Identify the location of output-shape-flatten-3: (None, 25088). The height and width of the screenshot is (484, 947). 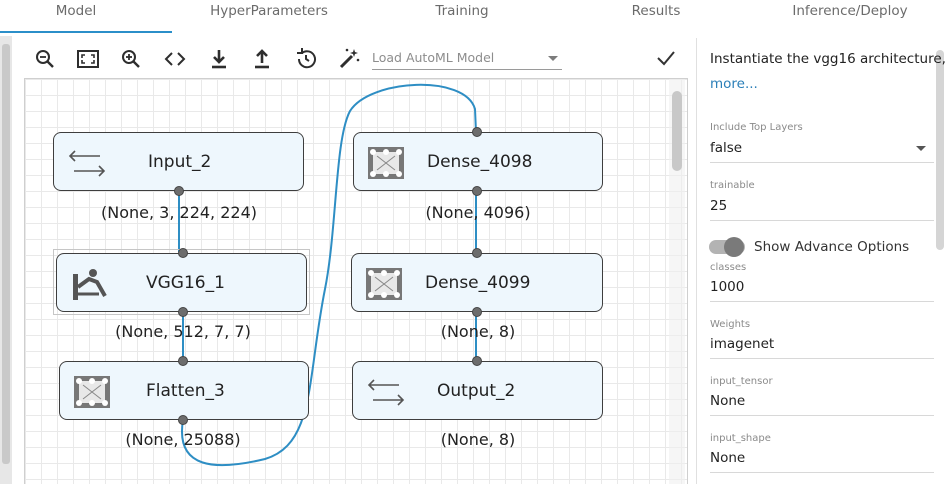
(183, 439).